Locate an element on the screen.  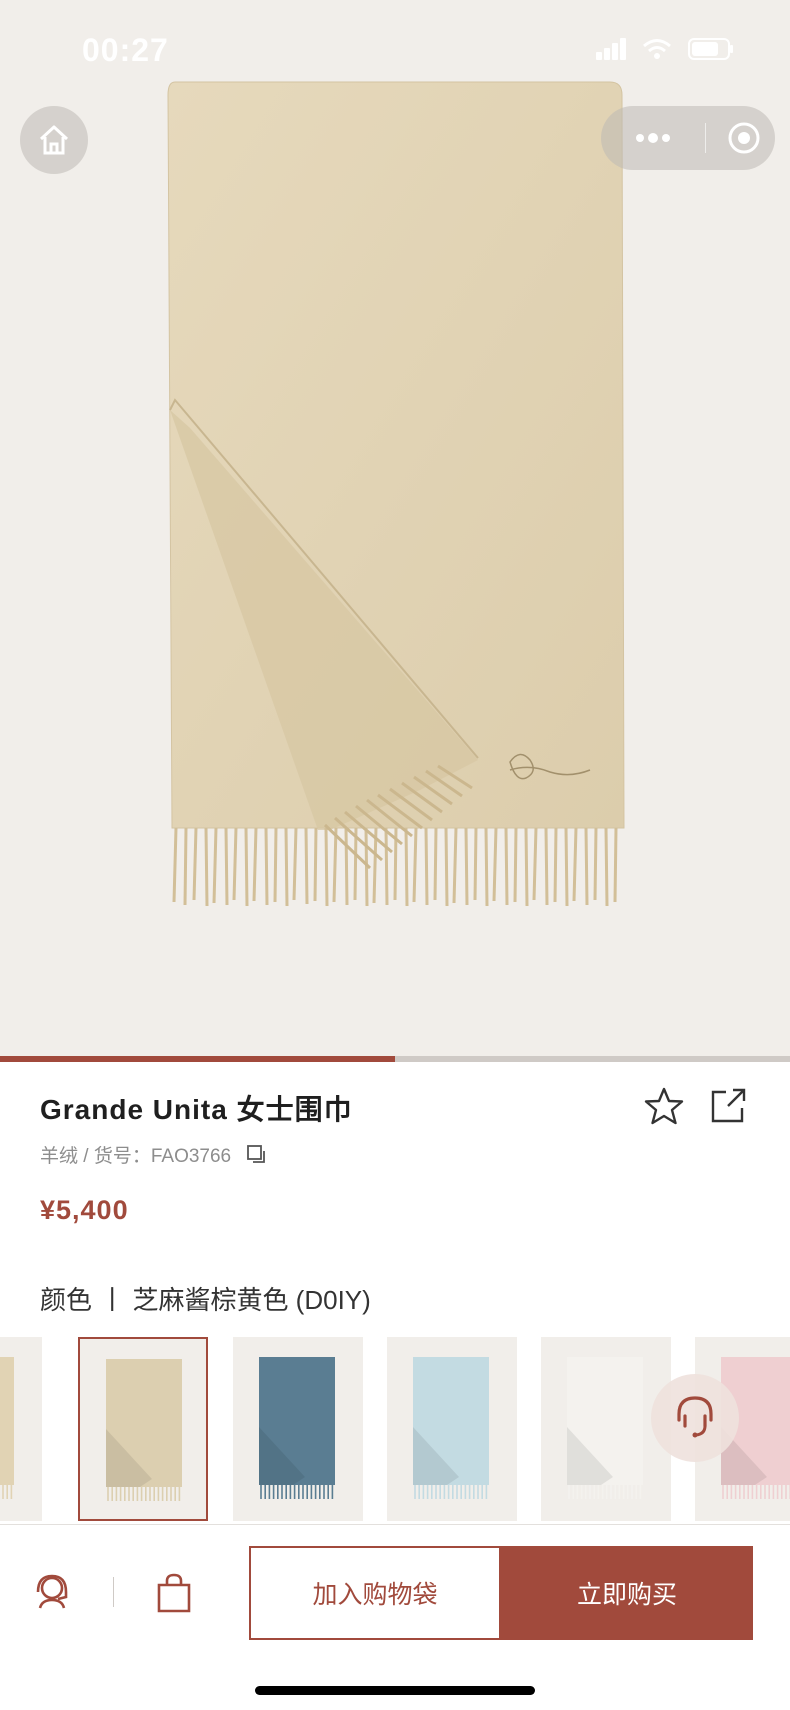
gallery-progress-bar is located at coordinates (395, 1059).